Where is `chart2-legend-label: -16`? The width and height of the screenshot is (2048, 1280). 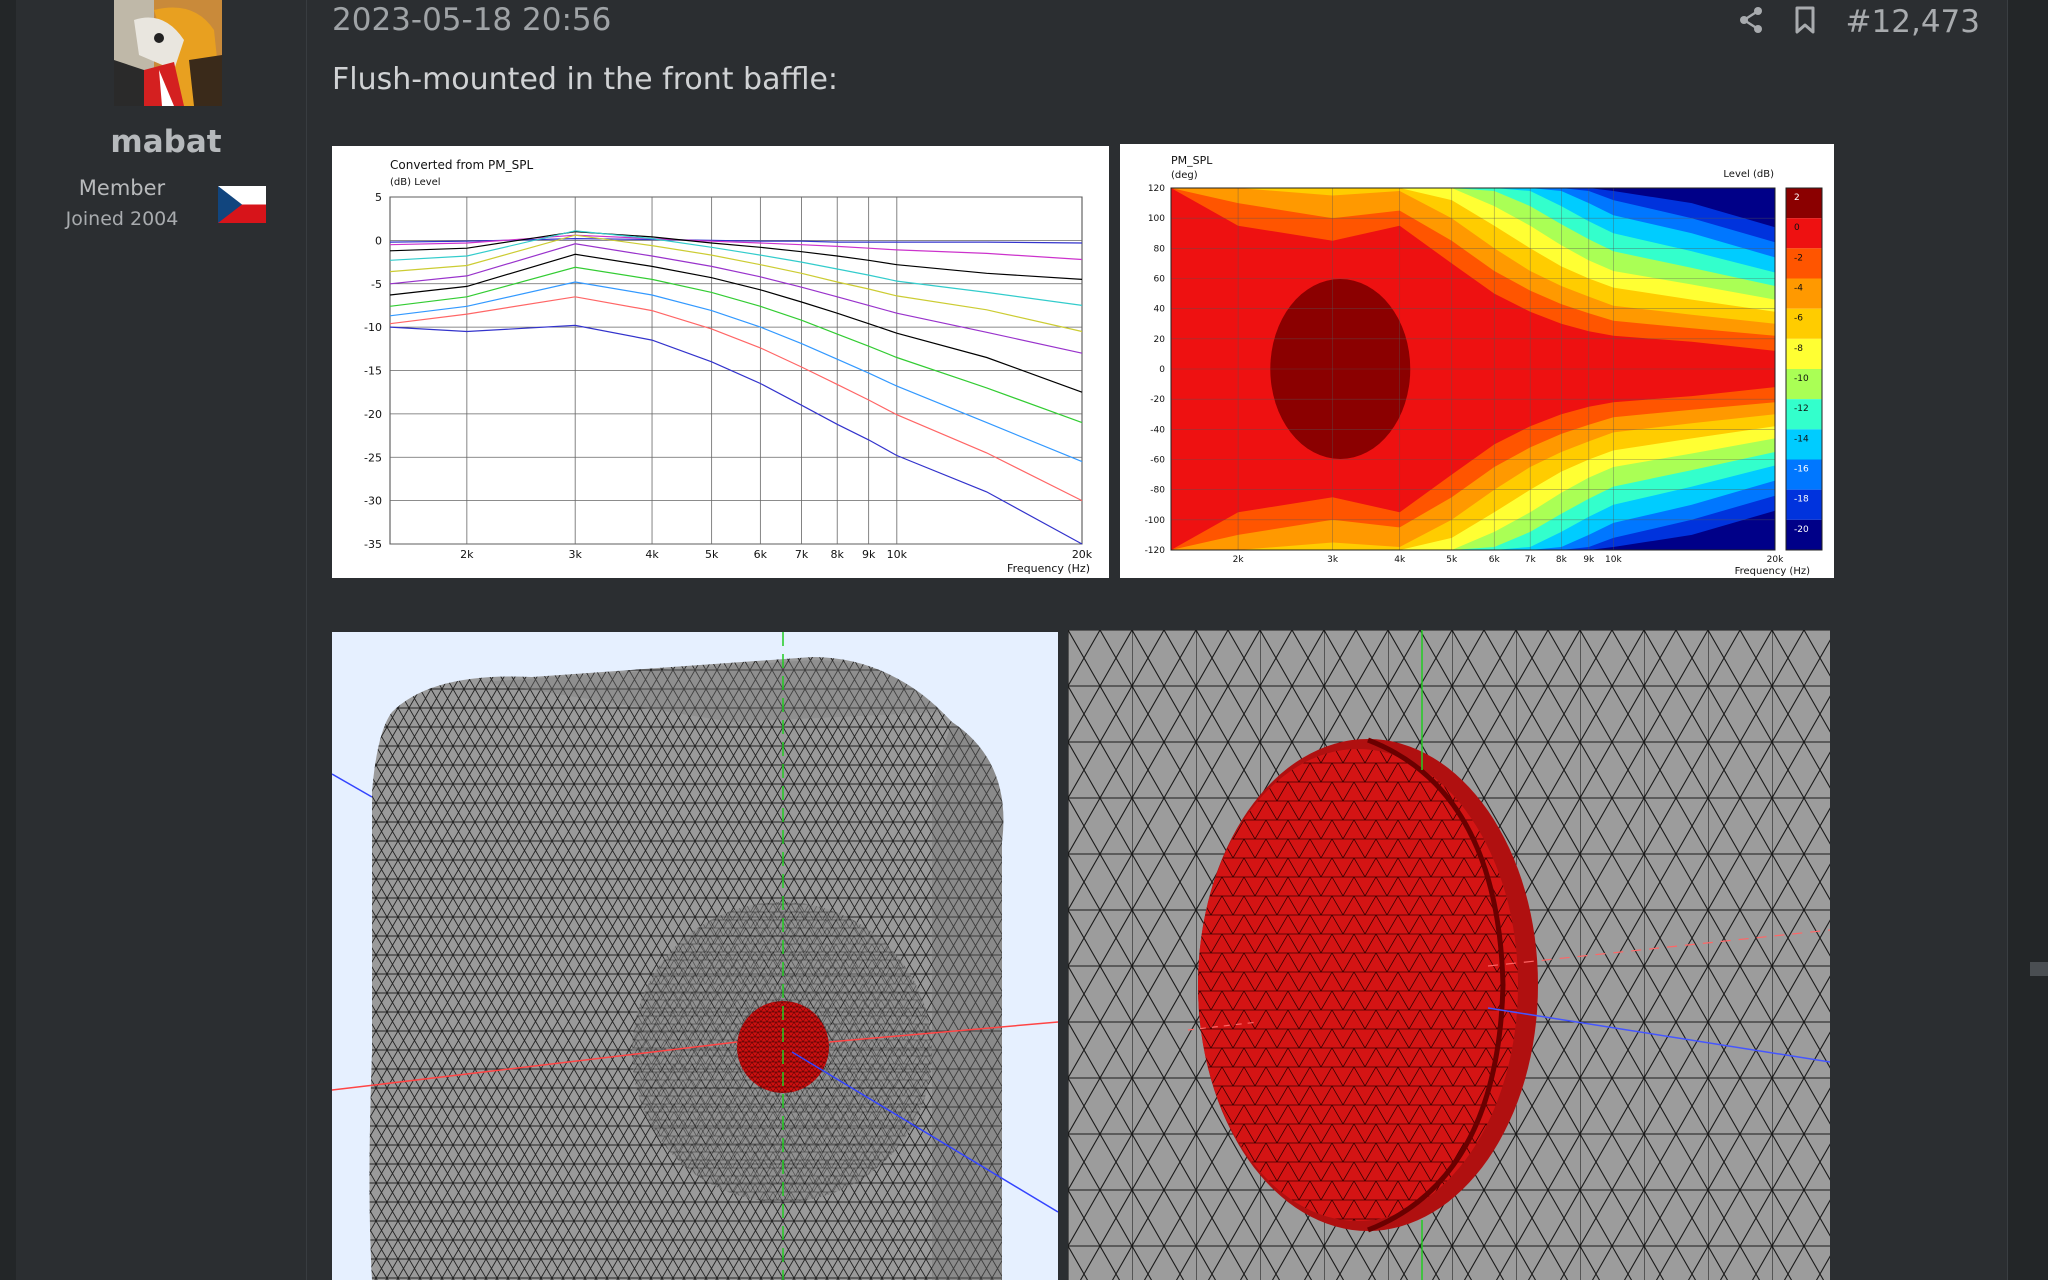
chart2-legend-label: -16 is located at coordinates (1801, 470).